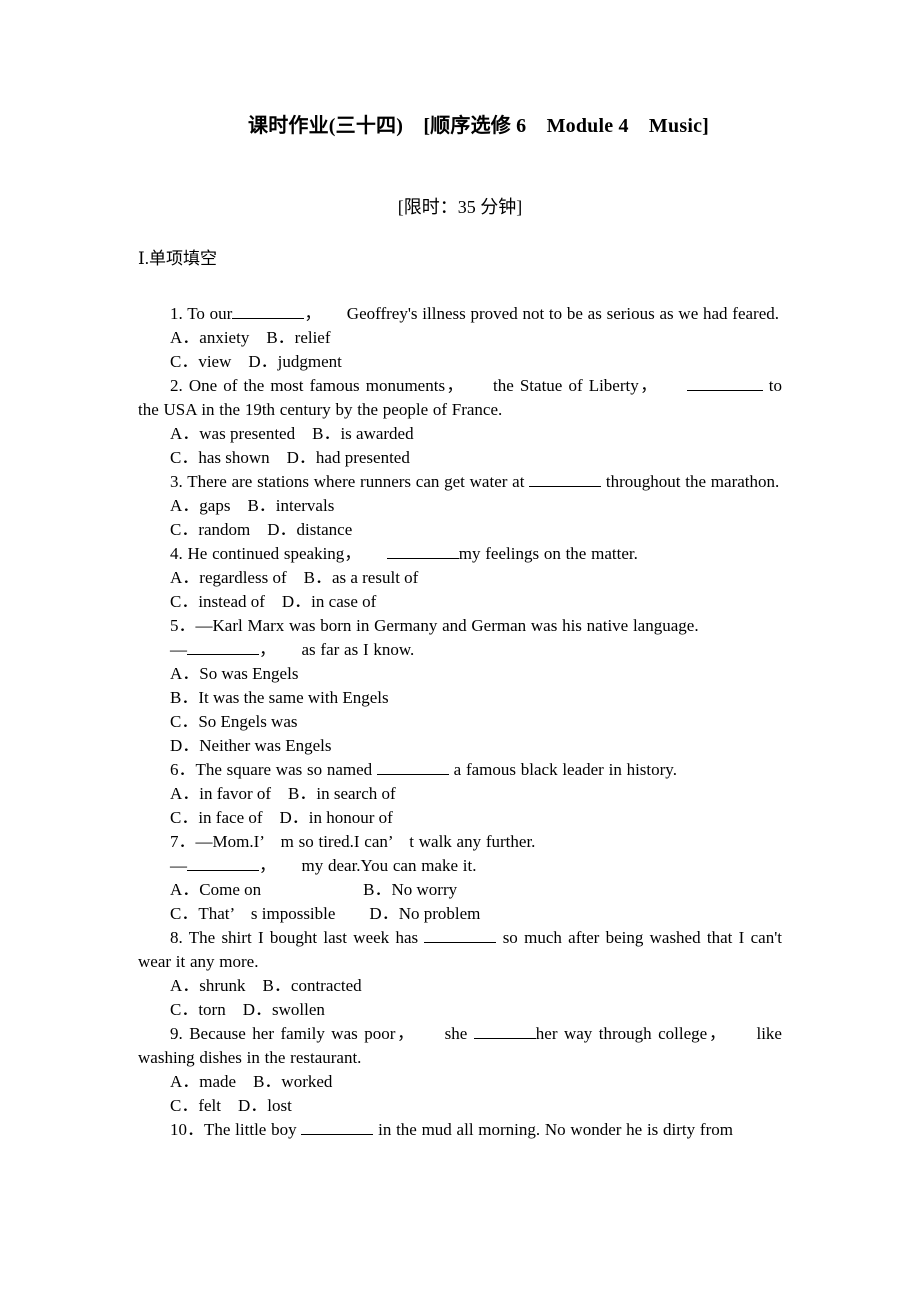 Image resolution: width=920 pixels, height=1302 pixels. I want to click on option-line: C．random D．distance, so click(460, 530).